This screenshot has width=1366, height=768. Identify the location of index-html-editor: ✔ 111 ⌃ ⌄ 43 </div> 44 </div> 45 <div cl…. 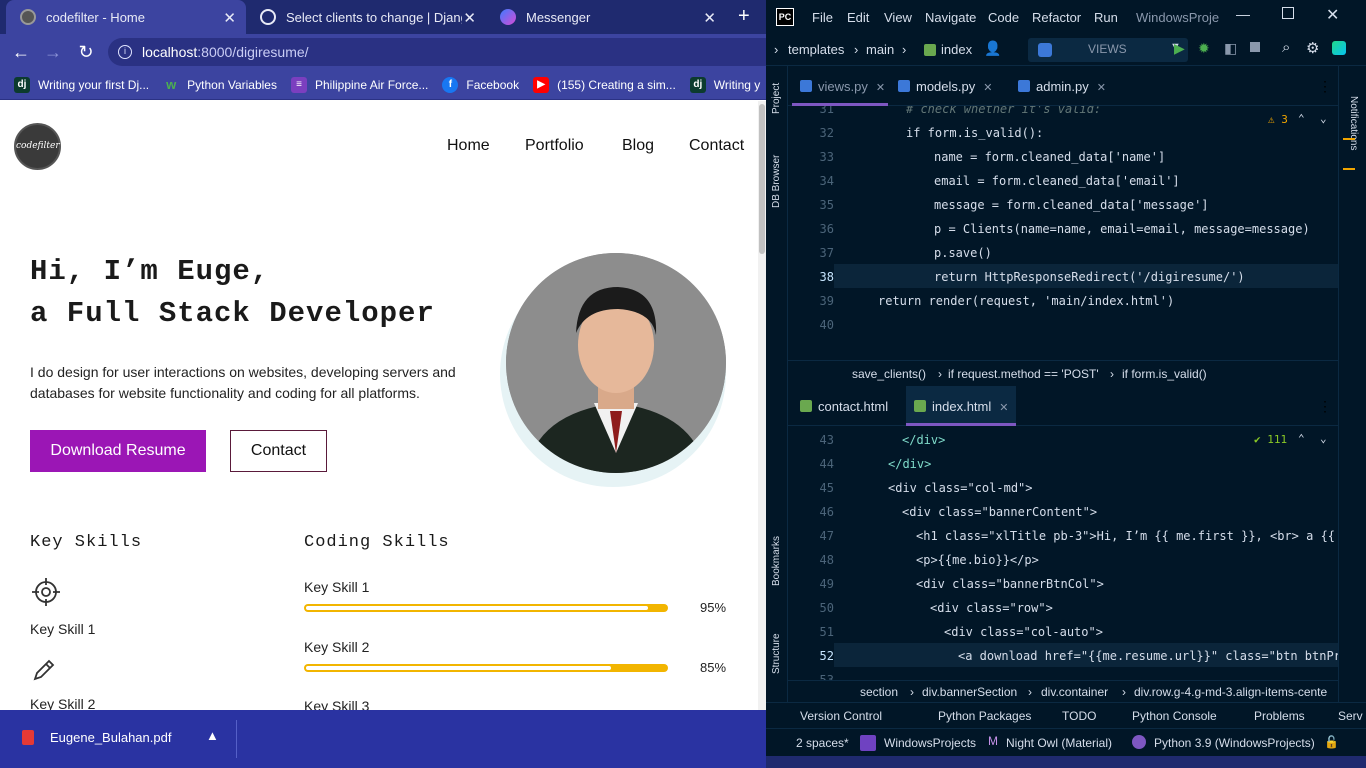
(1063, 553).